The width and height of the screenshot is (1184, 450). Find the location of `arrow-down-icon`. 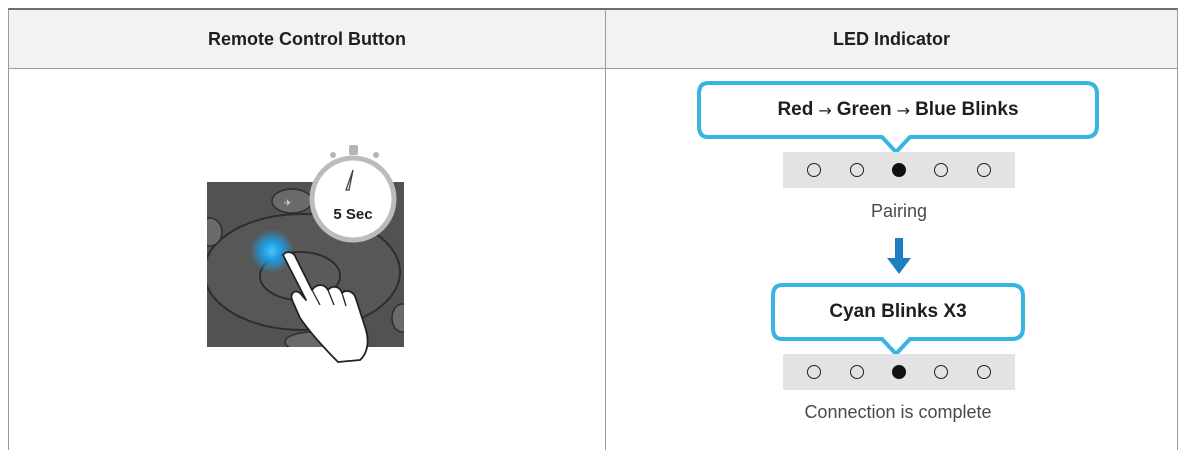

arrow-down-icon is located at coordinates (899, 256).